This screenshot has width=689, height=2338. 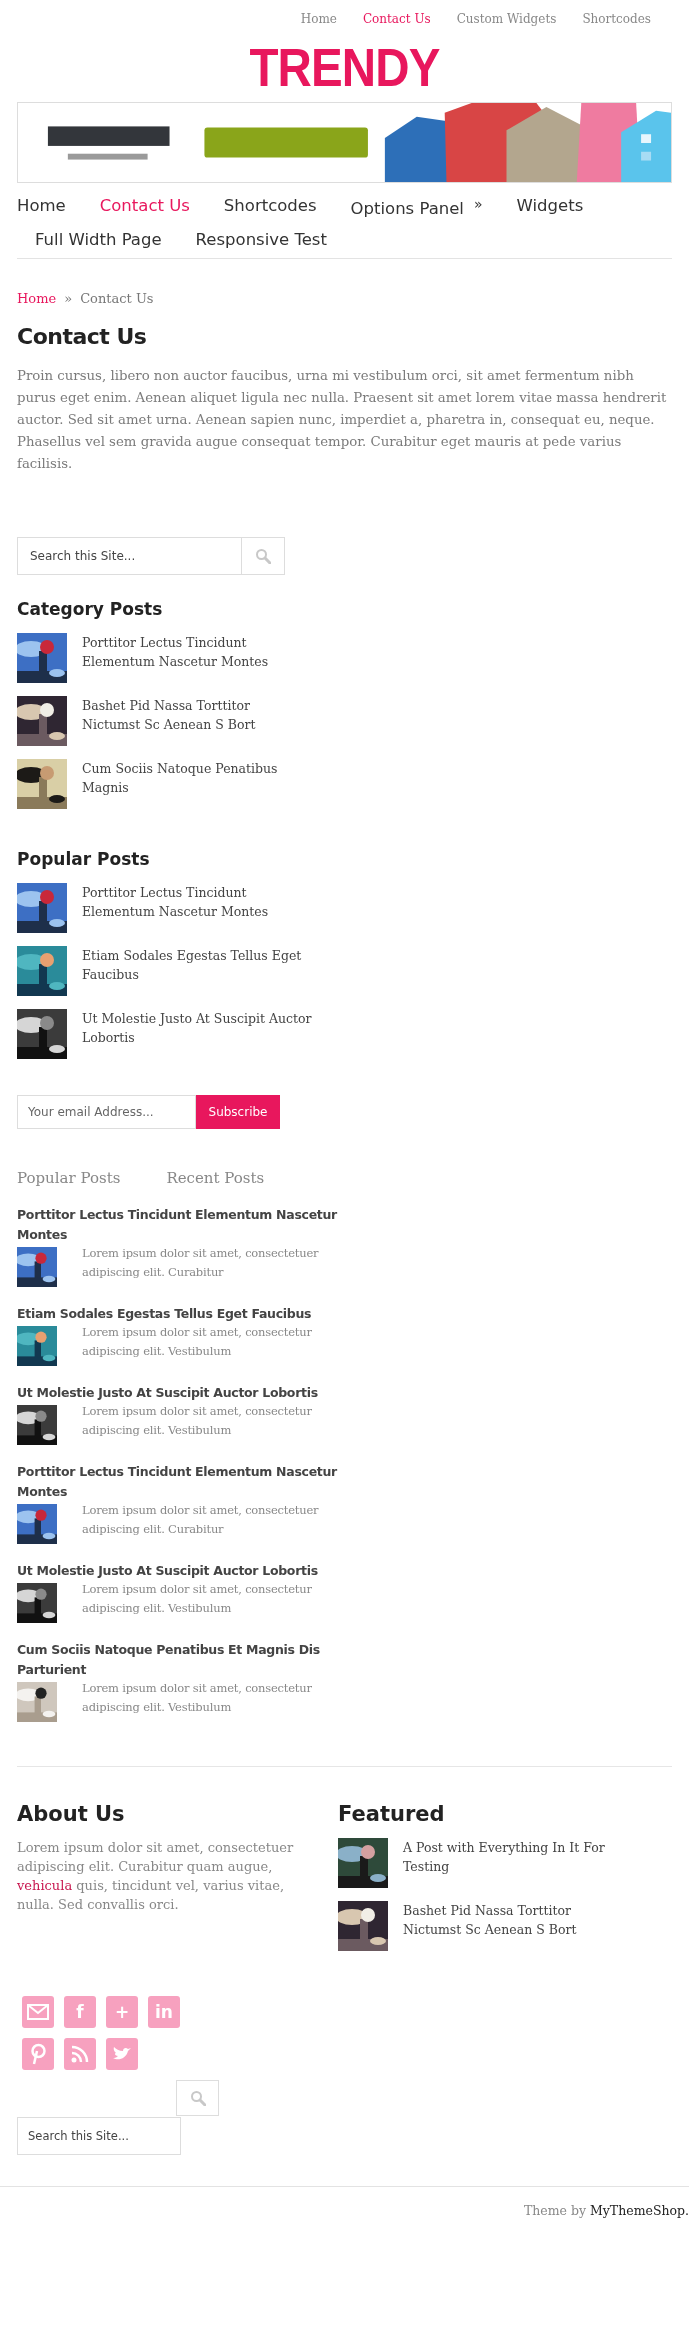 What do you see at coordinates (45, 1885) in the screenshot?
I see `text-link: vehicula` at bounding box center [45, 1885].